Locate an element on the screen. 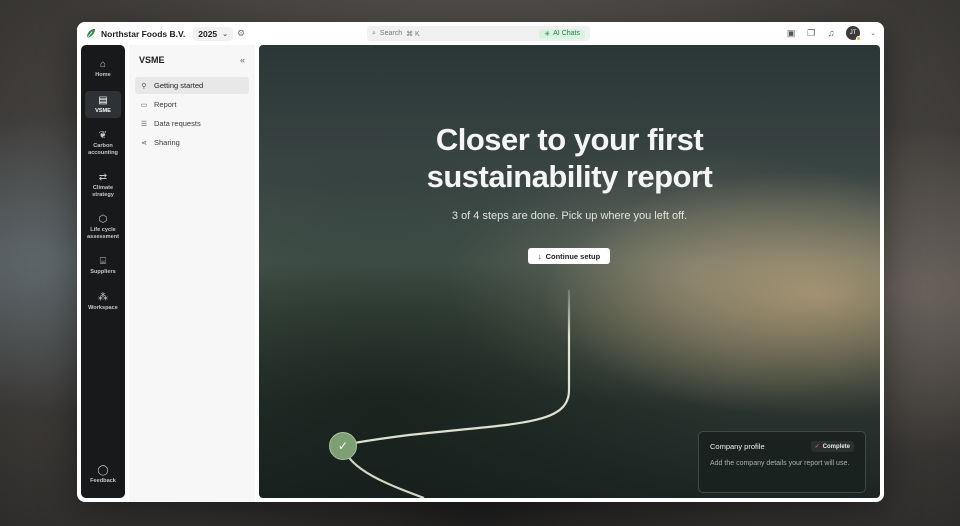 The width and height of the screenshot is (960, 526). rail-item-label: Home is located at coordinates (103, 75).